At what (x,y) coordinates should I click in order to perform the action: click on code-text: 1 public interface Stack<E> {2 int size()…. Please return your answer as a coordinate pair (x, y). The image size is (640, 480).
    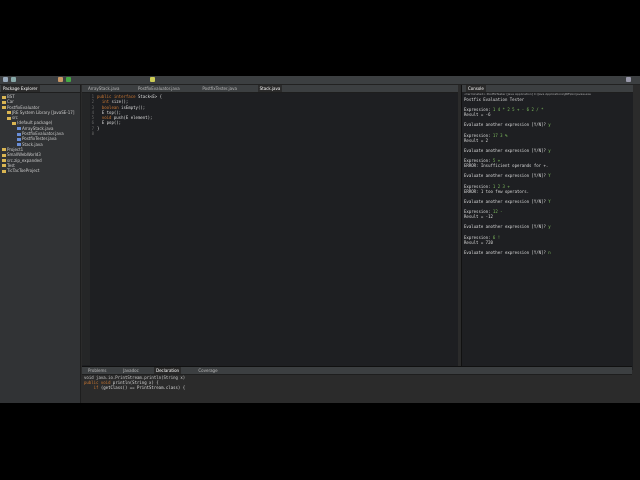
    Looking at the image, I should click on (125, 115).